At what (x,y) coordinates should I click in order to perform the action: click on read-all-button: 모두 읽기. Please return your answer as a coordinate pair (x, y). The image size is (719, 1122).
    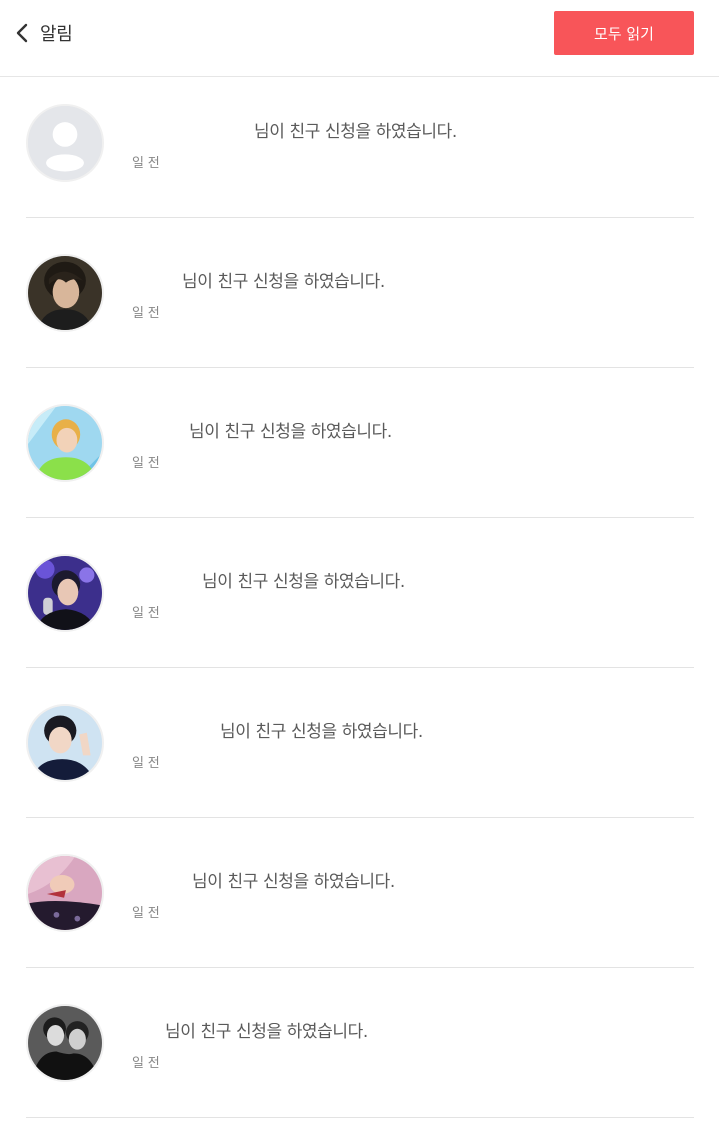
    Looking at the image, I should click on (624, 33).